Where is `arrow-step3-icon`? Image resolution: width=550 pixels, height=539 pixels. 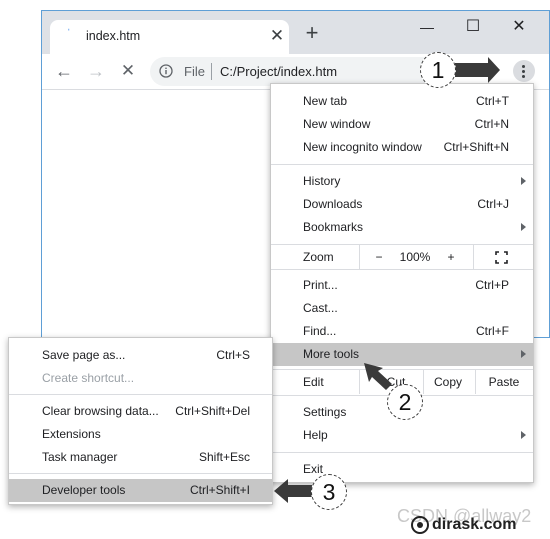 arrow-step3-icon is located at coordinates (293, 491).